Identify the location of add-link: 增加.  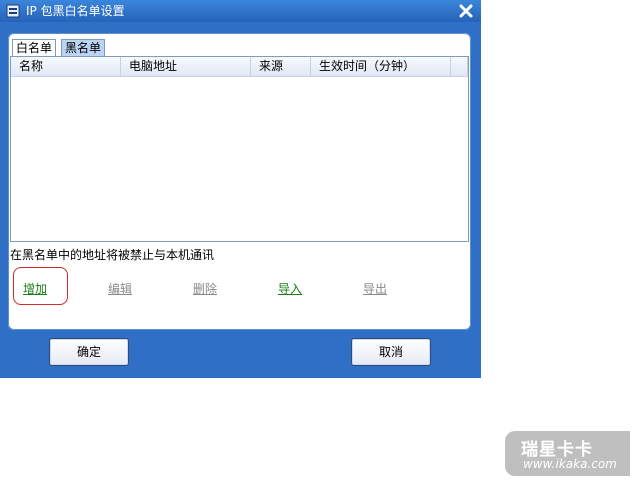
(35, 289).